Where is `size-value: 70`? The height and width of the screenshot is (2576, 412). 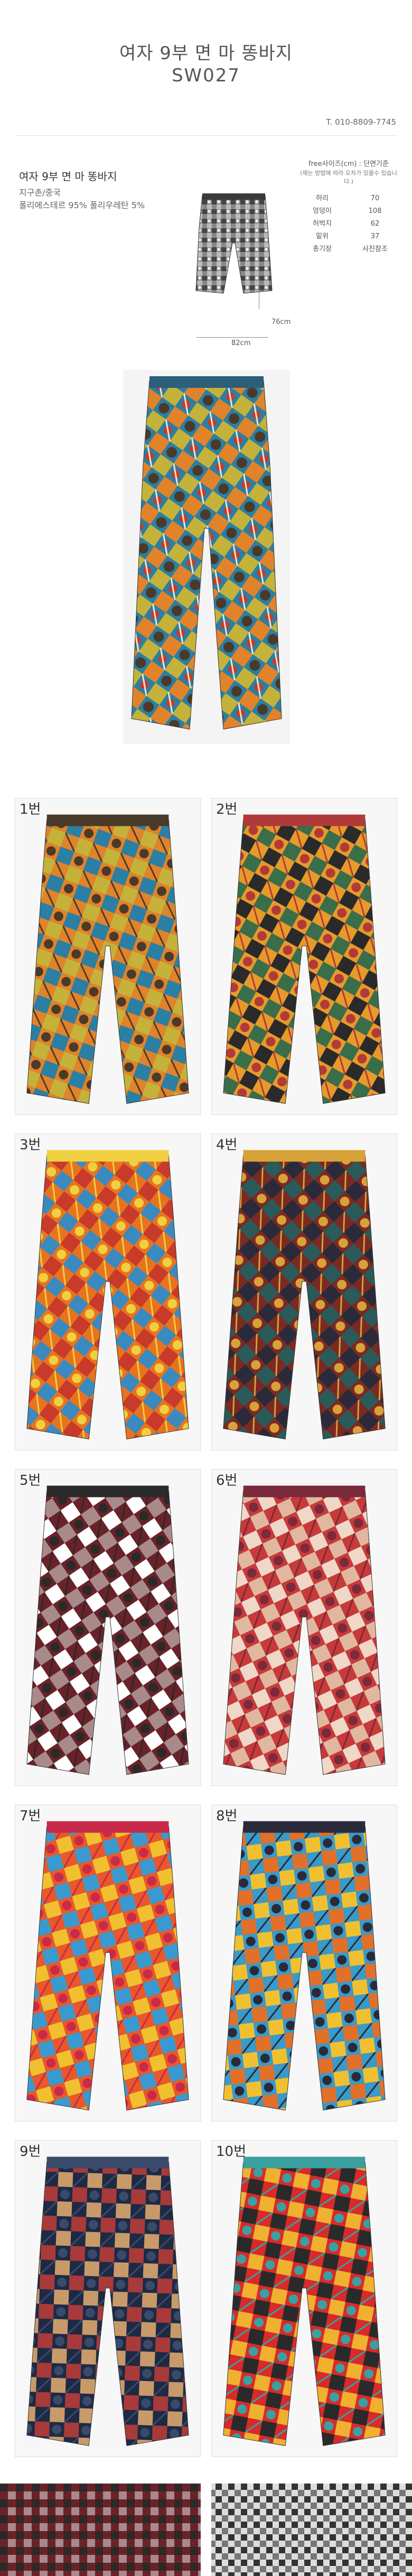 size-value: 70 is located at coordinates (375, 198).